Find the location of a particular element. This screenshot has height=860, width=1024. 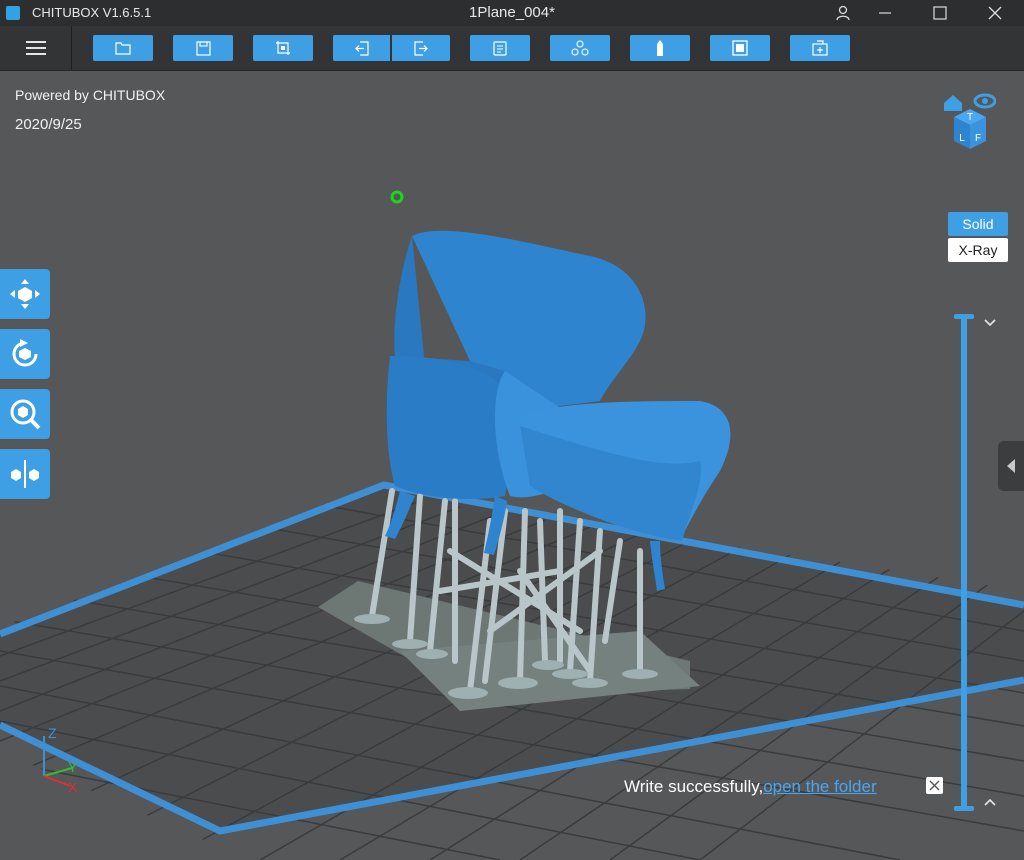

toolbar is located at coordinates (512, 48).